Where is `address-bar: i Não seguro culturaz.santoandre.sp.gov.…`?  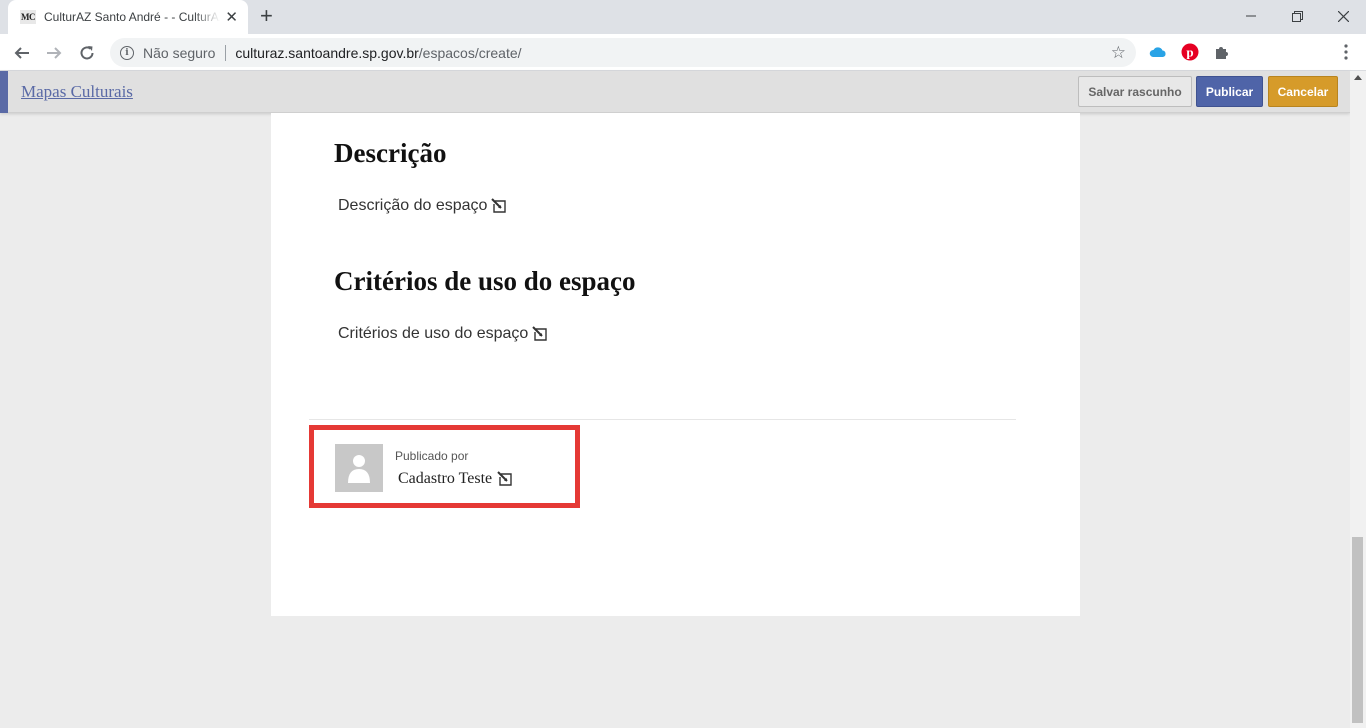 address-bar: i Não seguro culturaz.santoandre.sp.gov.… is located at coordinates (623, 52).